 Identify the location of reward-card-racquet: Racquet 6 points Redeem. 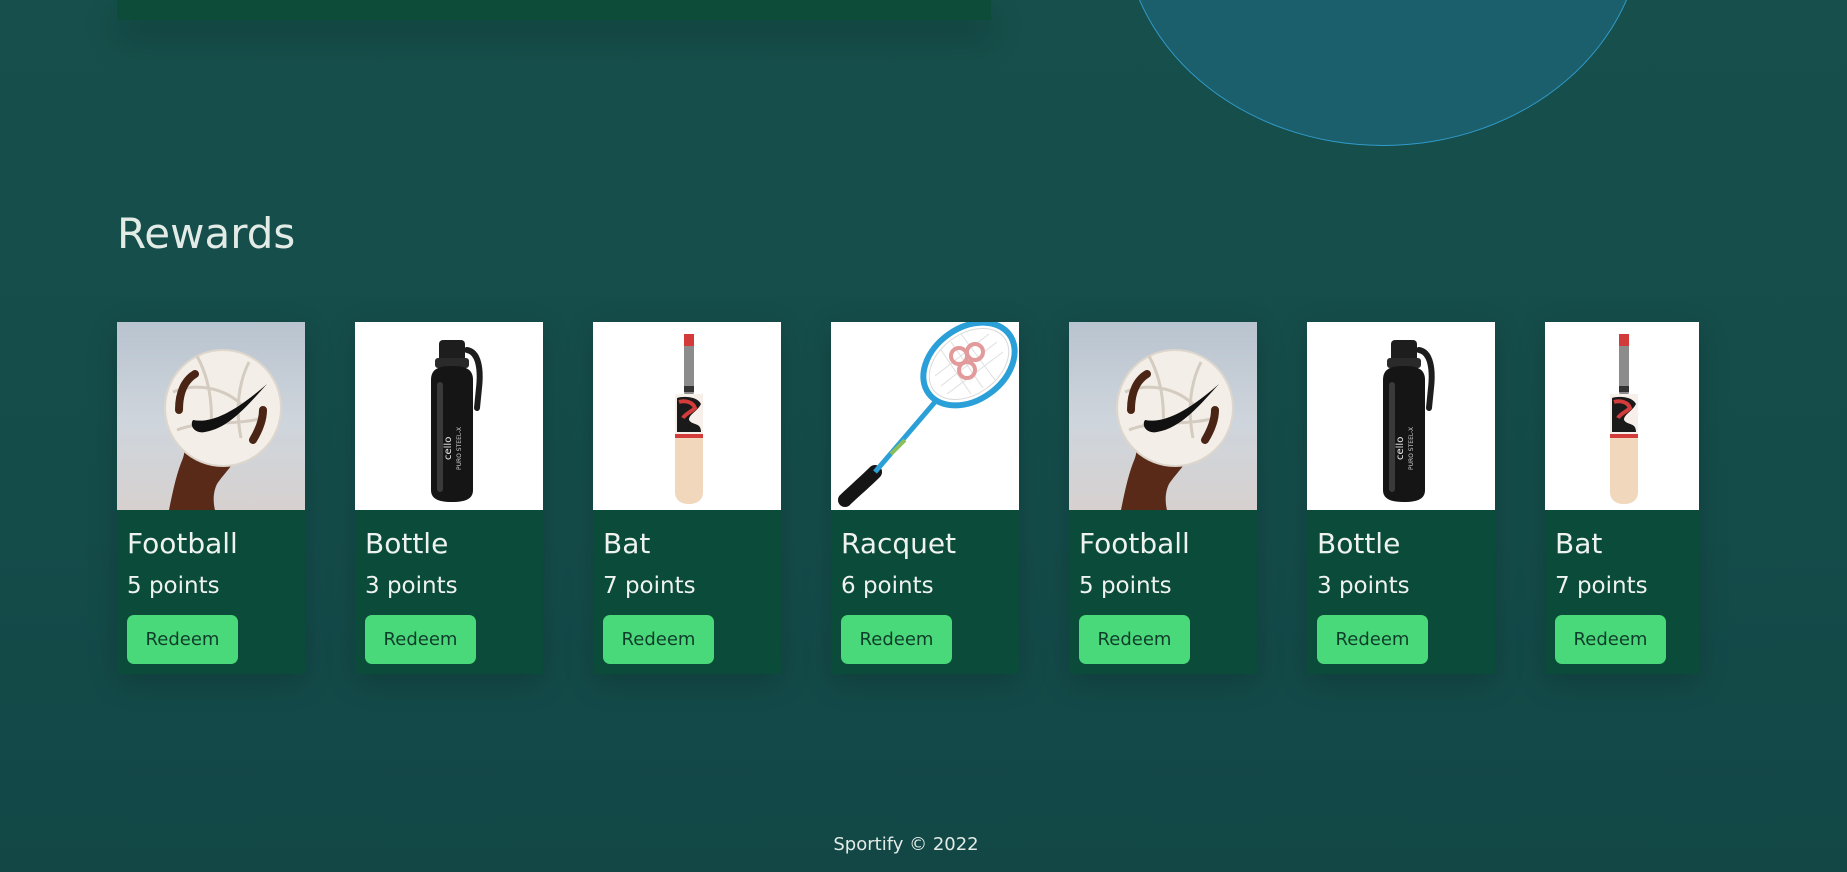
(925, 498).